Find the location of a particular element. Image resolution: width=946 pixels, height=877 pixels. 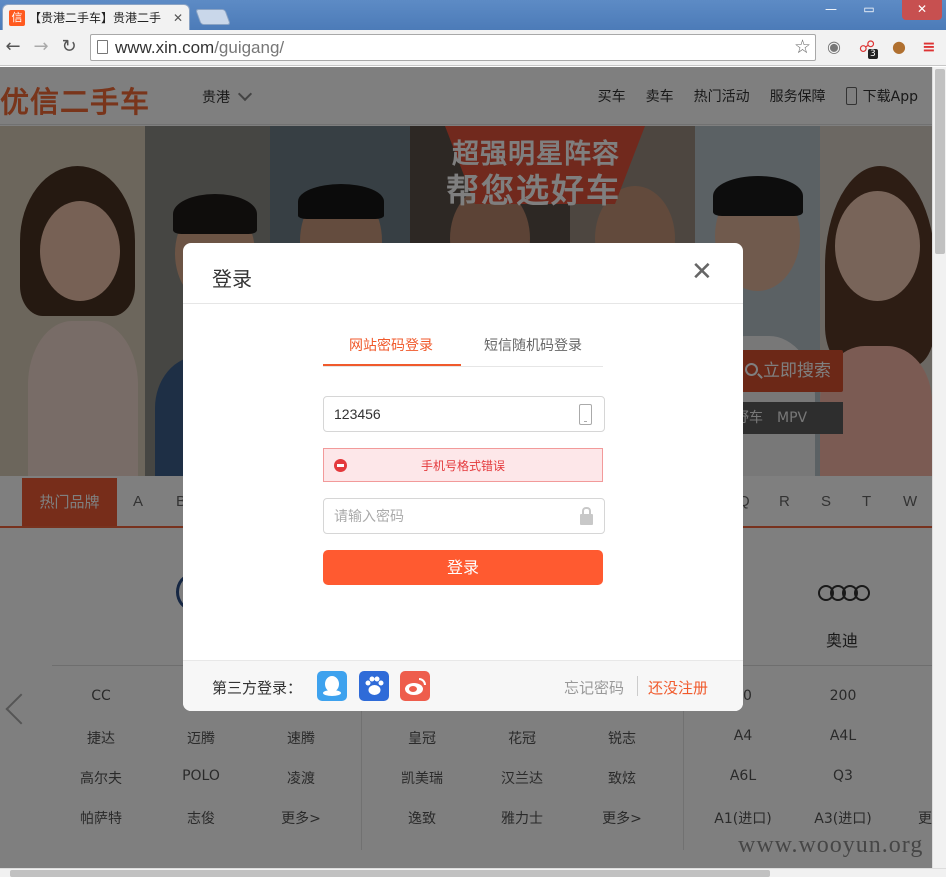

phone-field is located at coordinates (464, 414).